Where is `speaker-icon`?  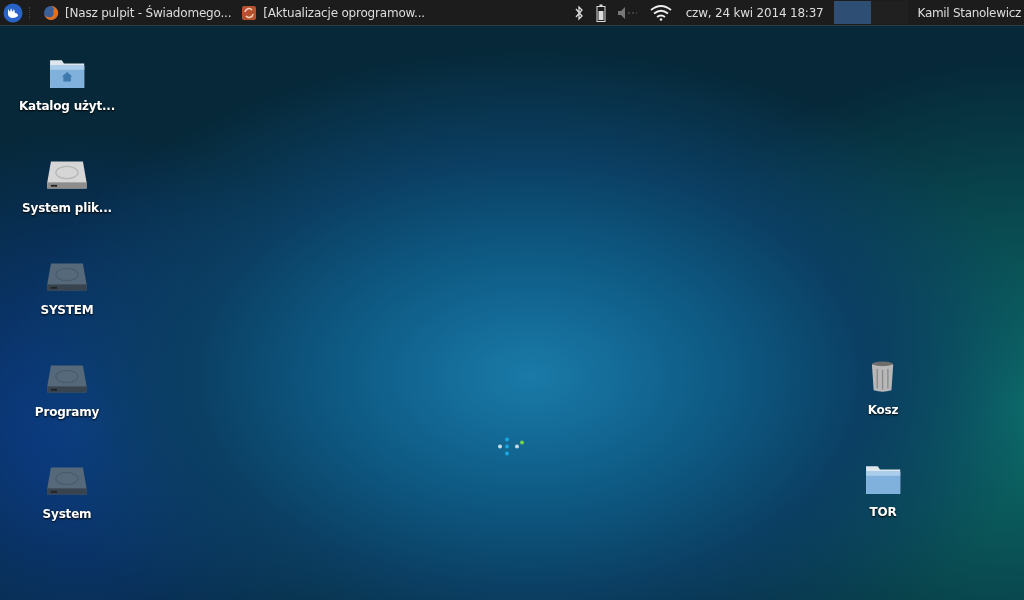 speaker-icon is located at coordinates (627, 12).